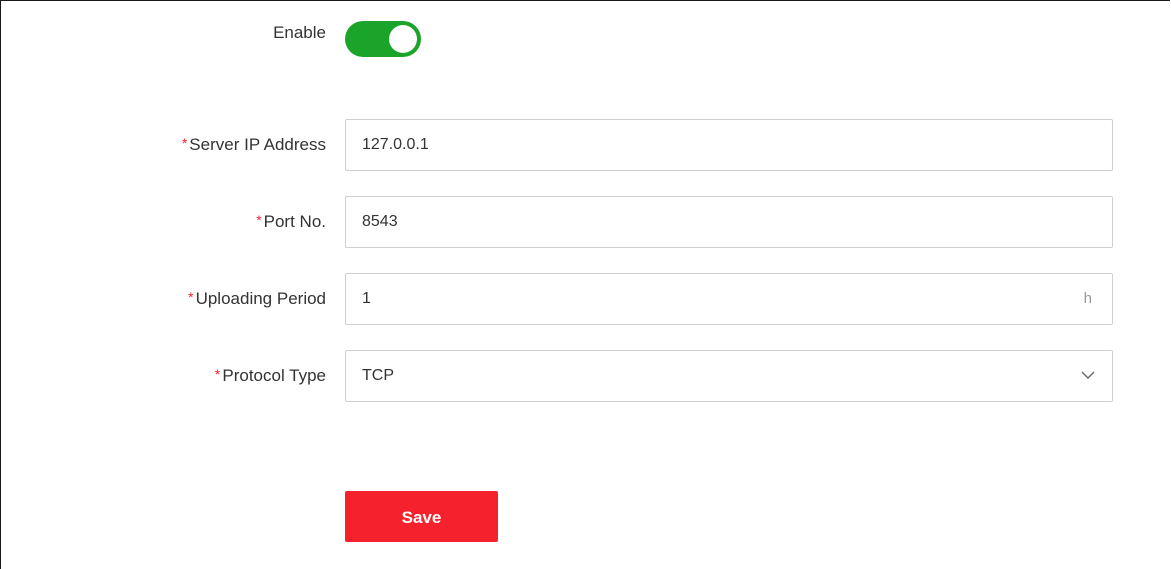  What do you see at coordinates (729, 299) in the screenshot?
I see `uploading-period-input: 1 h` at bounding box center [729, 299].